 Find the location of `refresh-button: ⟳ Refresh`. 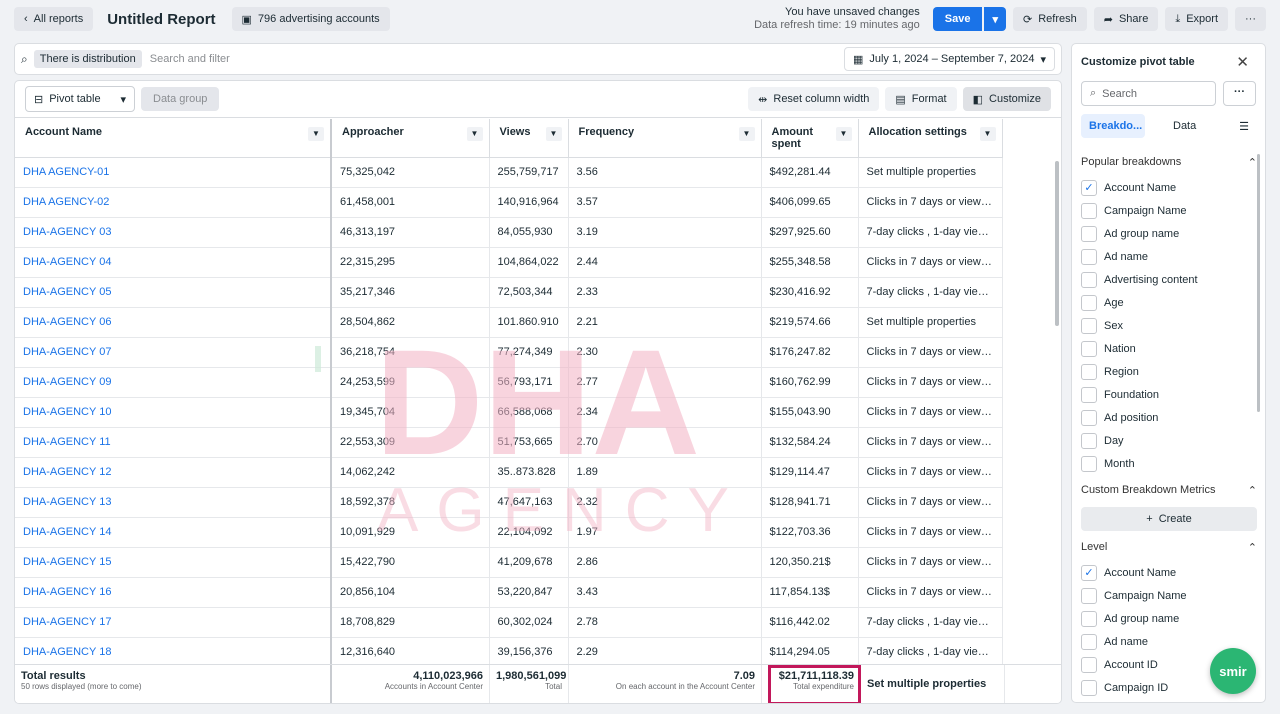

refresh-button: ⟳ Refresh is located at coordinates (1050, 19).